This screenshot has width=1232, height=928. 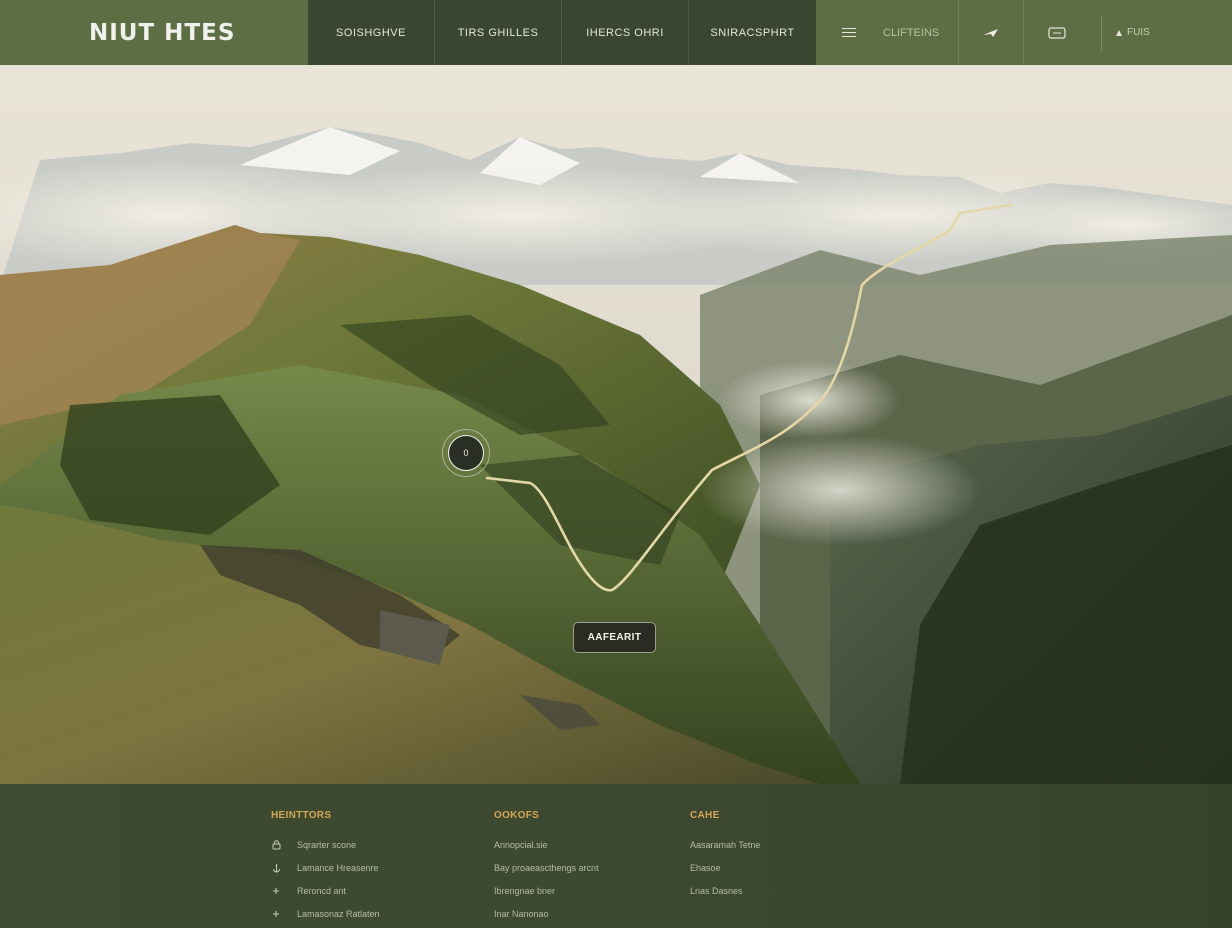 What do you see at coordinates (752, 32) in the screenshot?
I see `nav-tab-4: SNIRACSPHRT` at bounding box center [752, 32].